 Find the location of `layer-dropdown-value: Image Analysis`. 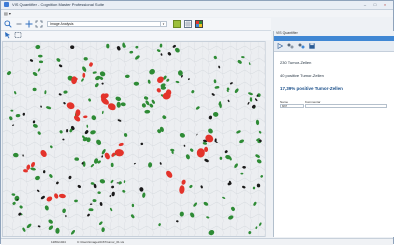

layer-dropdown-value: Image Analysis is located at coordinates (62, 24).